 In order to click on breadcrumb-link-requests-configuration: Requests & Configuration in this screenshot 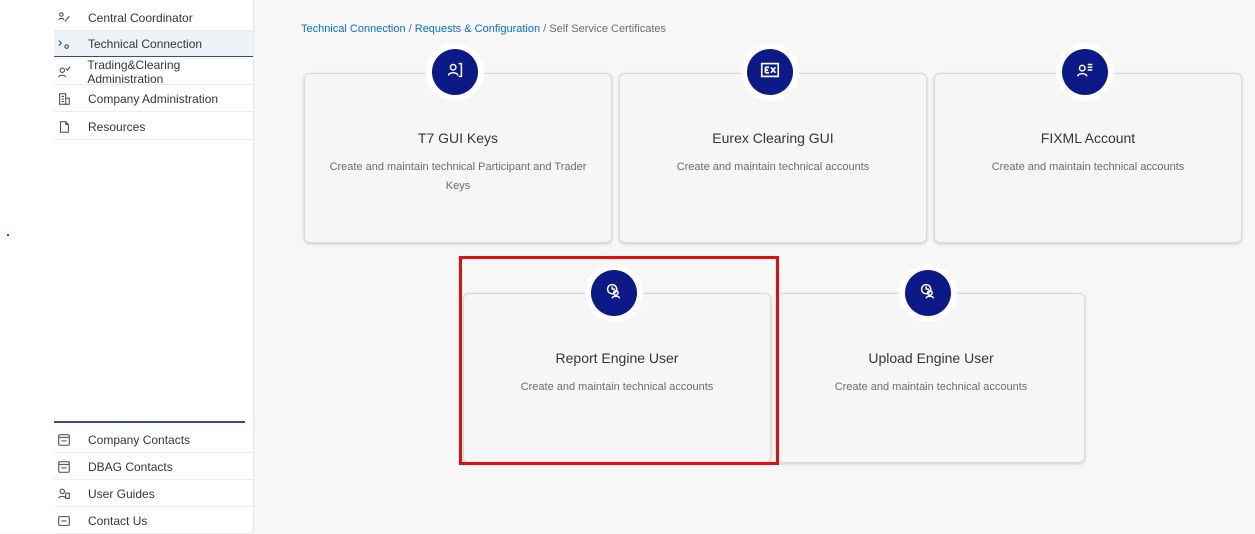, I will do `click(477, 29)`.